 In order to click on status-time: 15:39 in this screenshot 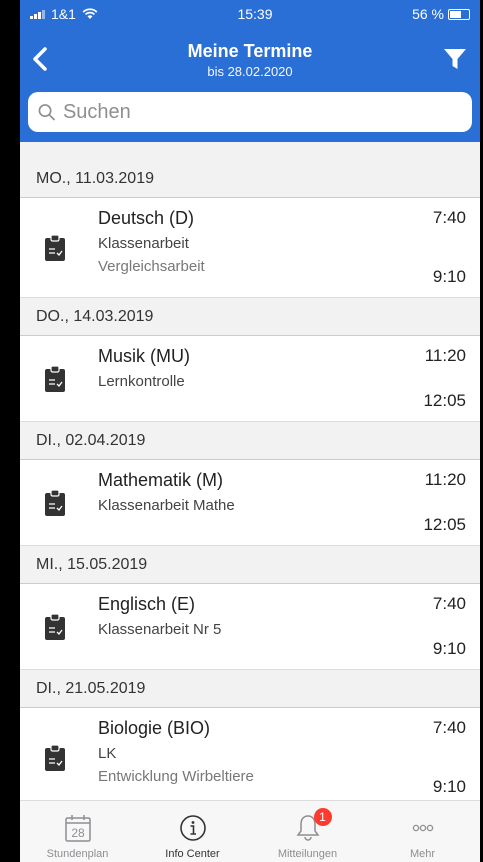, I will do `click(255, 14)`.